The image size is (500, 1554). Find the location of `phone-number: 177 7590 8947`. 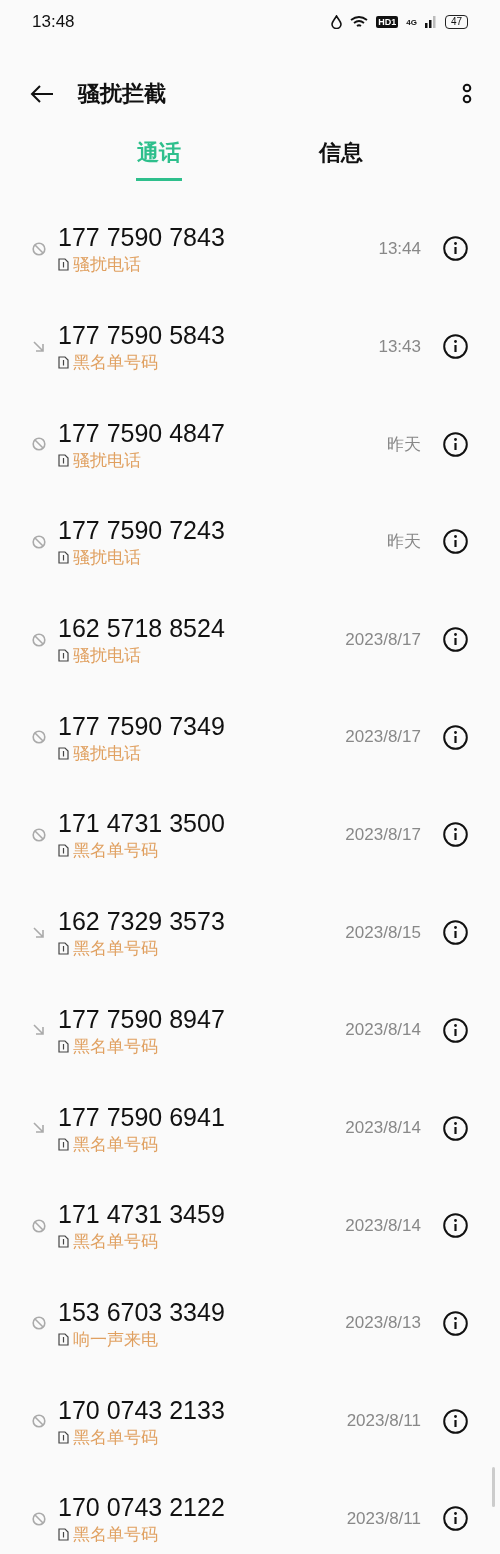

phone-number: 177 7590 8947 is located at coordinates (142, 1019).